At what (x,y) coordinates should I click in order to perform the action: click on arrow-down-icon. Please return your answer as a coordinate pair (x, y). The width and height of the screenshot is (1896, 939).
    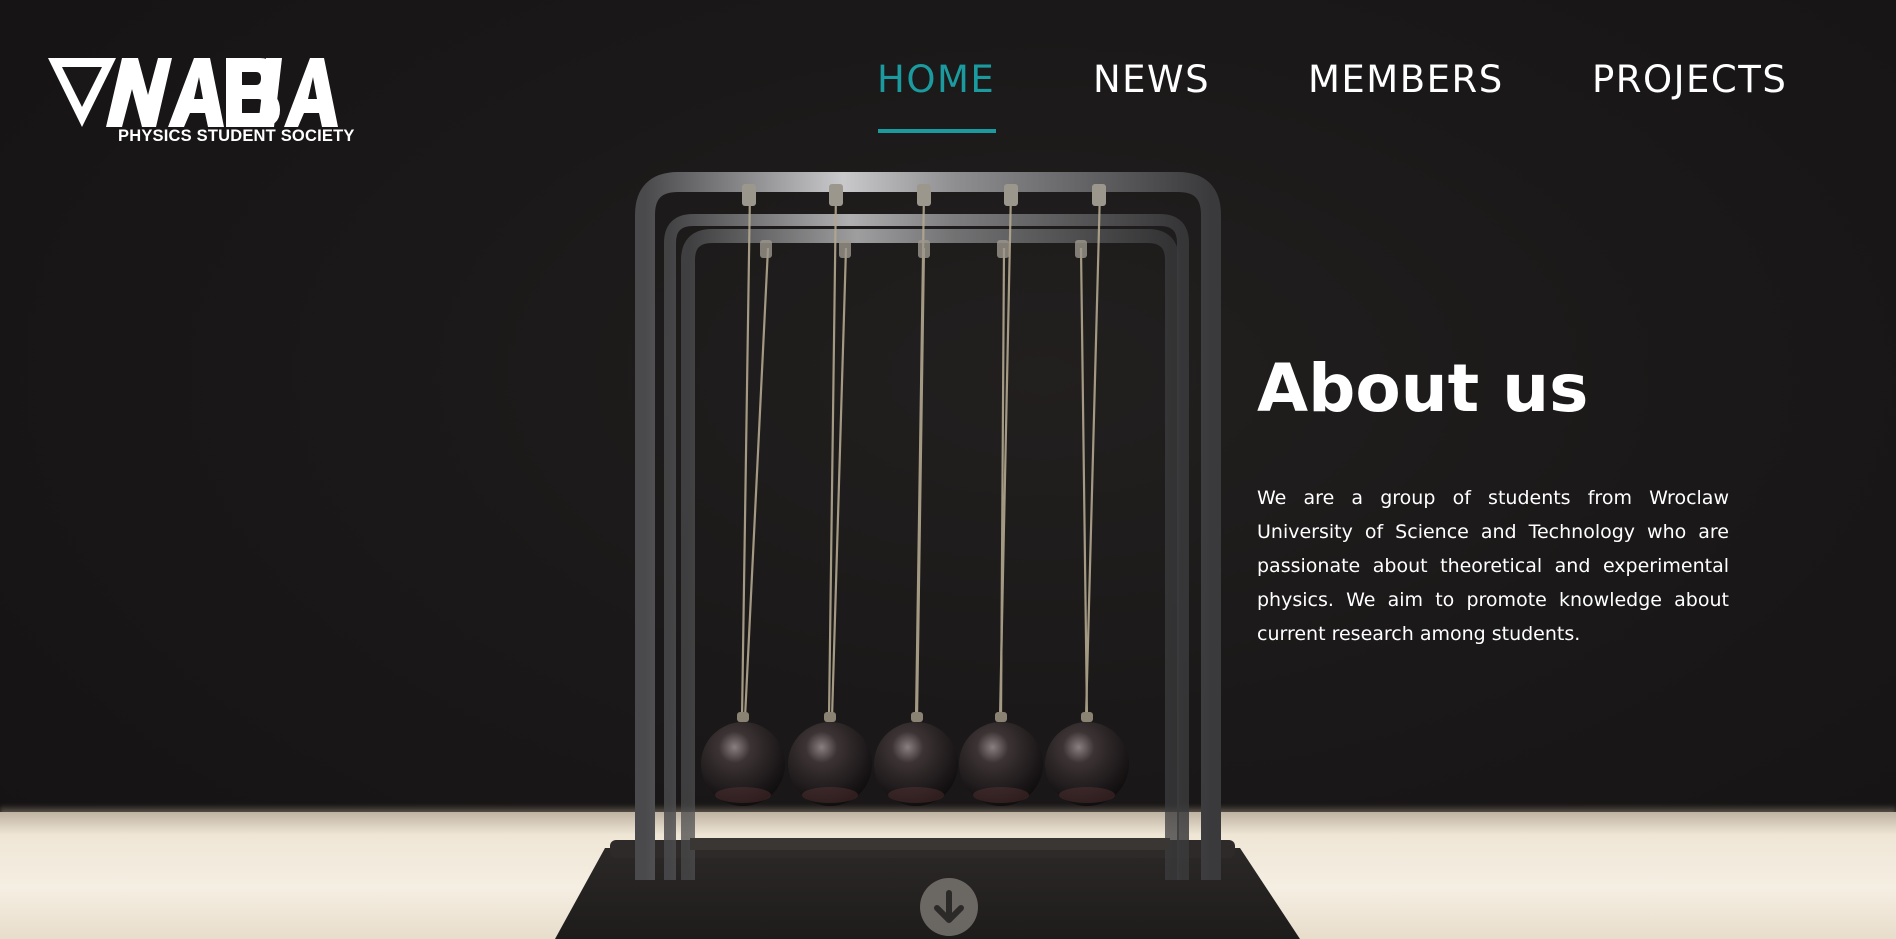
    Looking at the image, I should click on (949, 906).